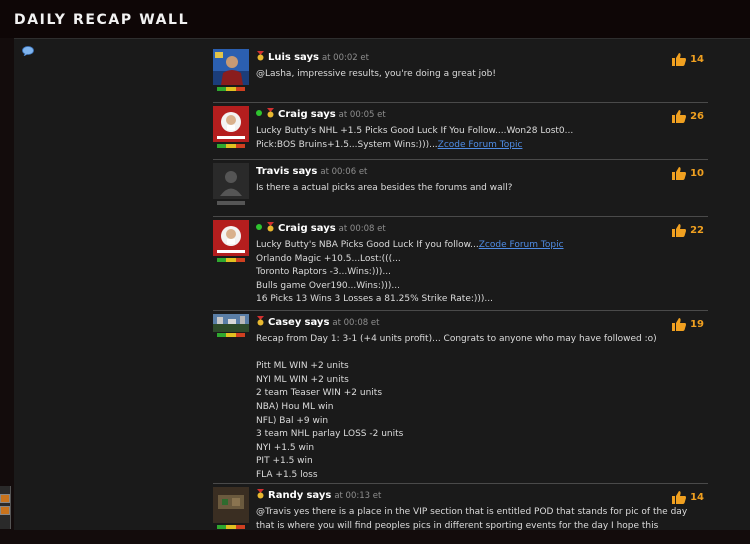  Describe the element at coordinates (285, 447) in the screenshot. I see `post-text-line: NYI +1.5 win` at that location.